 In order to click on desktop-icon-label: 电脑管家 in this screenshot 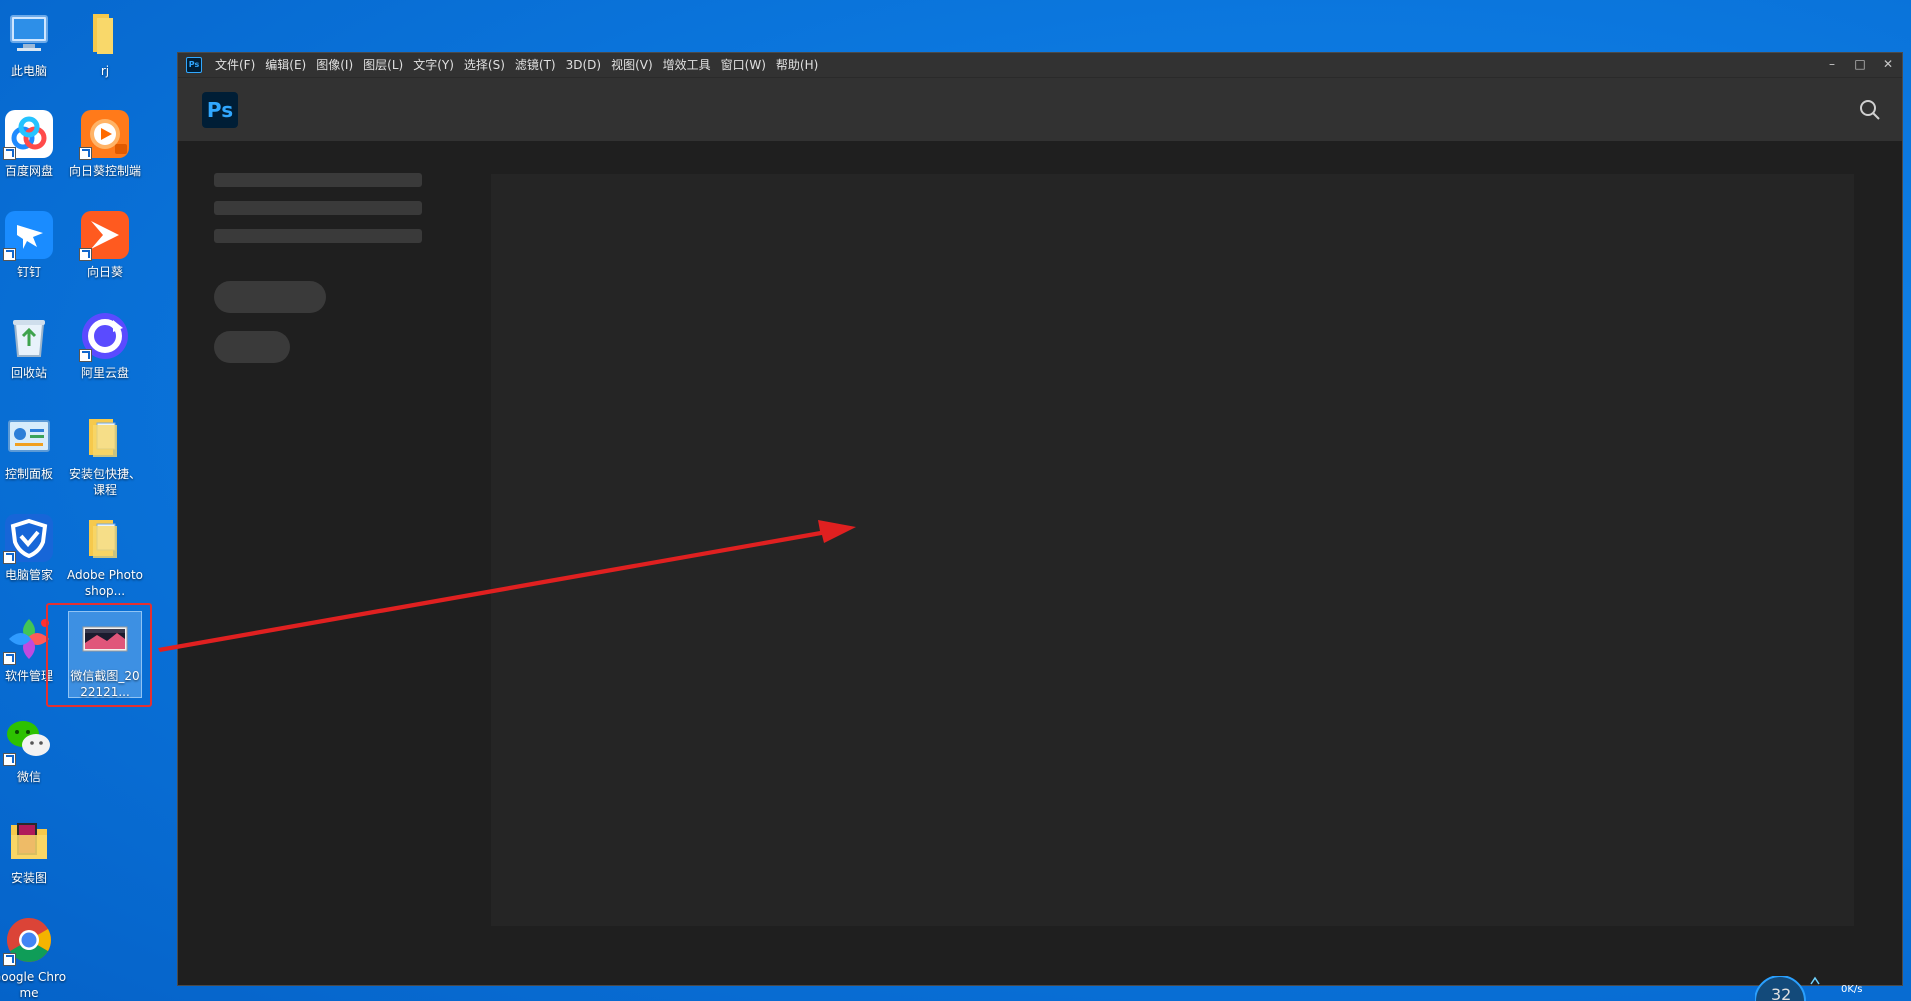, I will do `click(28, 575)`.